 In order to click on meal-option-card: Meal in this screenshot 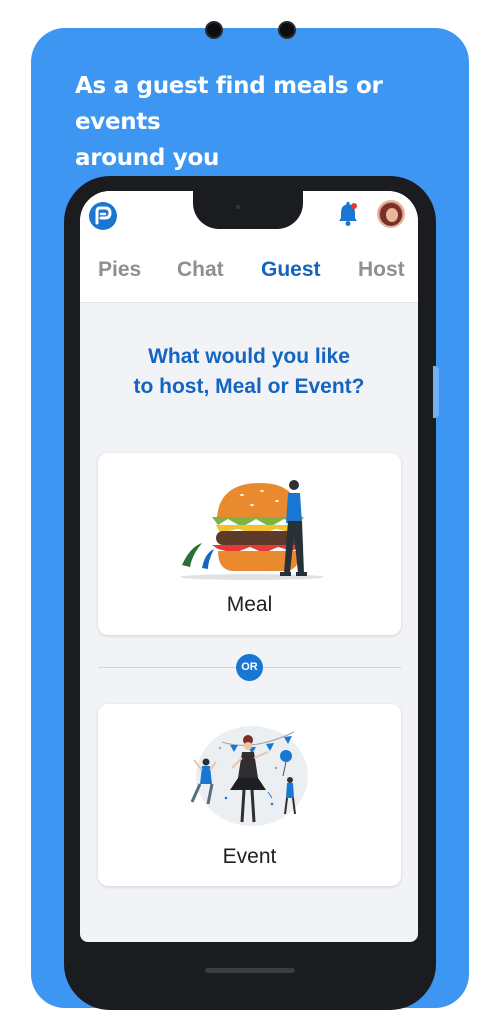, I will do `click(249, 544)`.